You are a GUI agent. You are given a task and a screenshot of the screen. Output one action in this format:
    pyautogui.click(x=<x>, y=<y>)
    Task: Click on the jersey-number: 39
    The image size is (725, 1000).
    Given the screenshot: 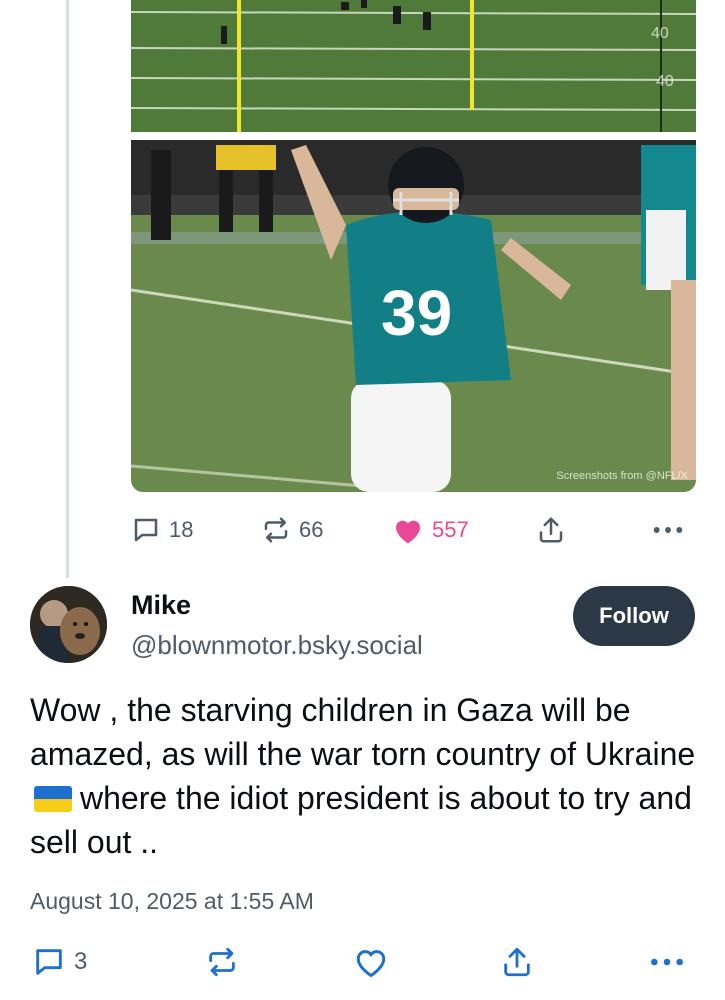 What is the action you would take?
    pyautogui.click(x=416, y=313)
    